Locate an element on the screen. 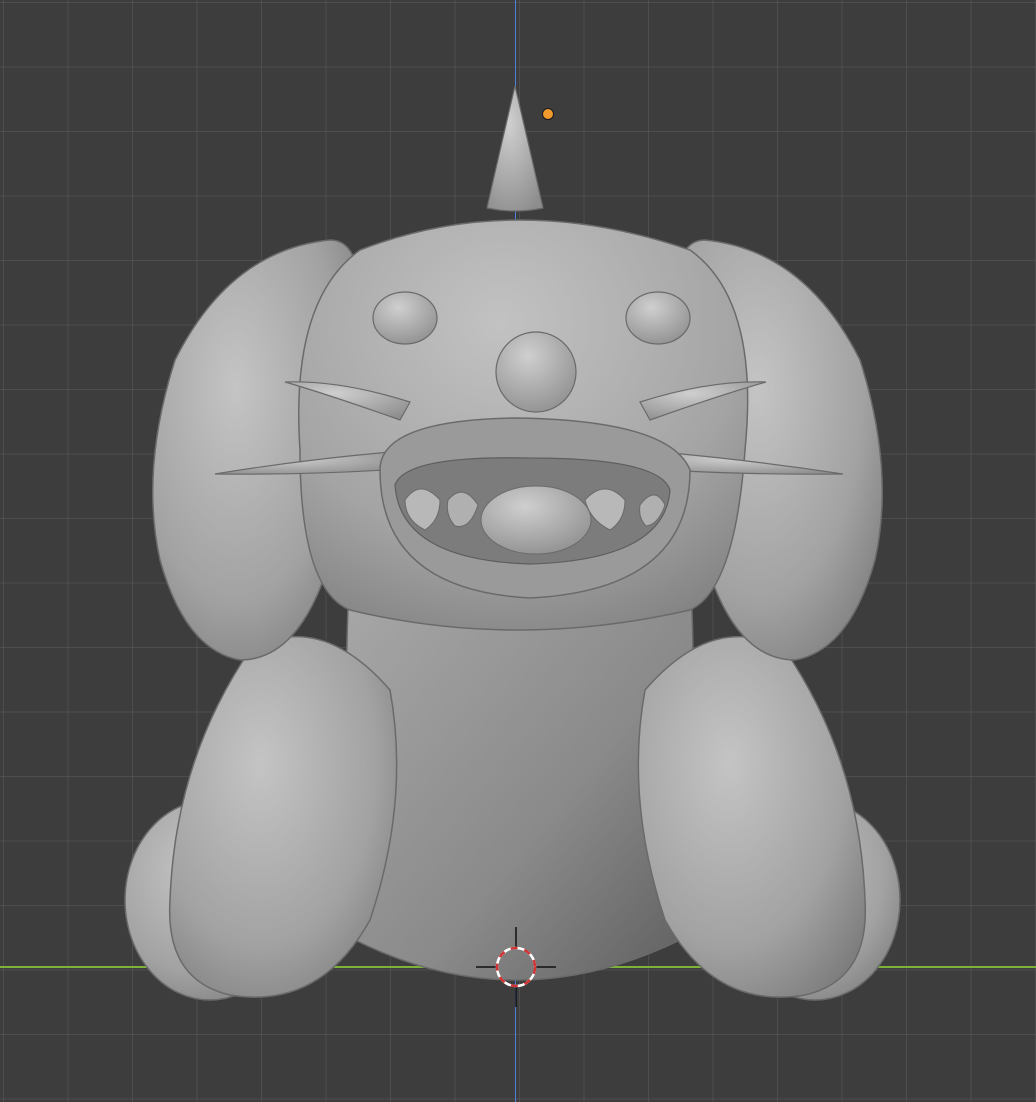  object-origin-dot is located at coordinates (548, 114).